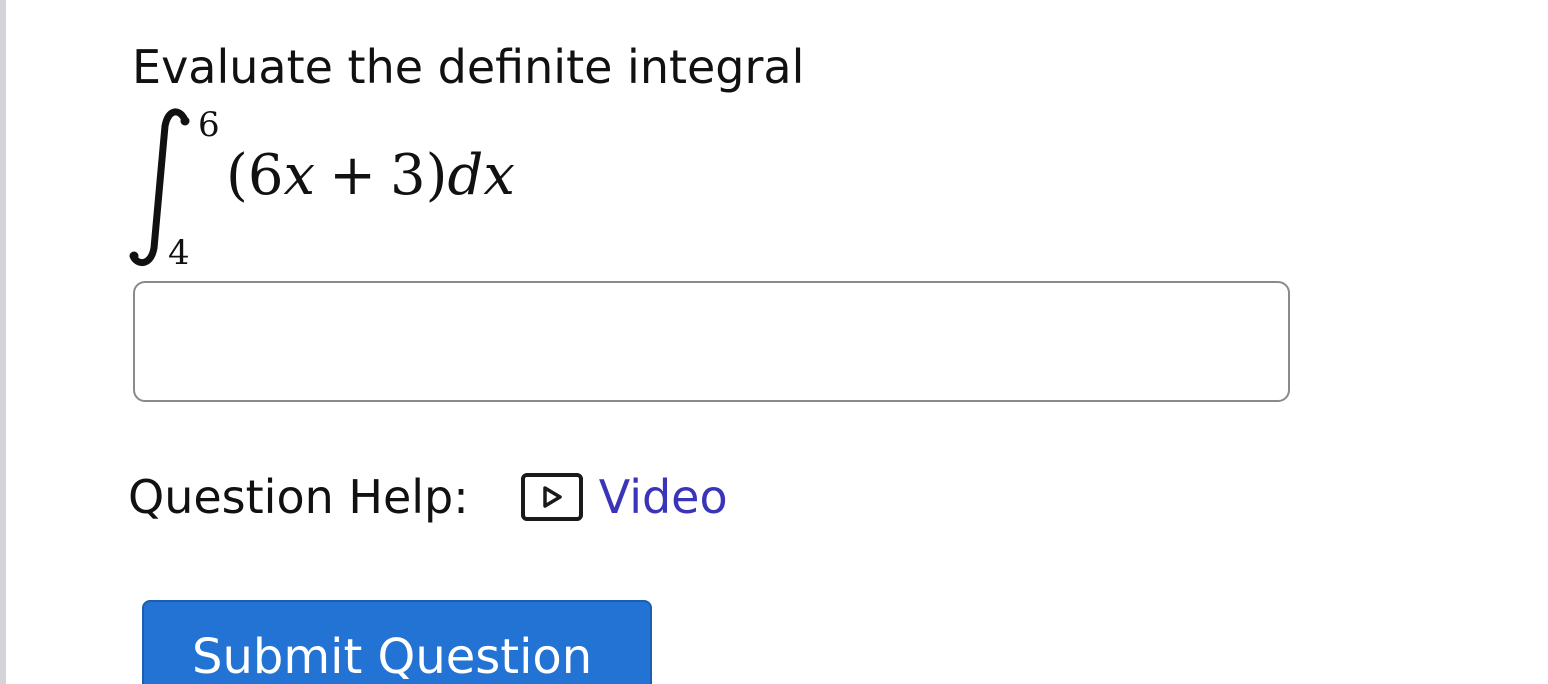 This screenshot has height=684, width=1548. Describe the element at coordinates (237, 175) in the screenshot. I see `open-paren: (` at that location.